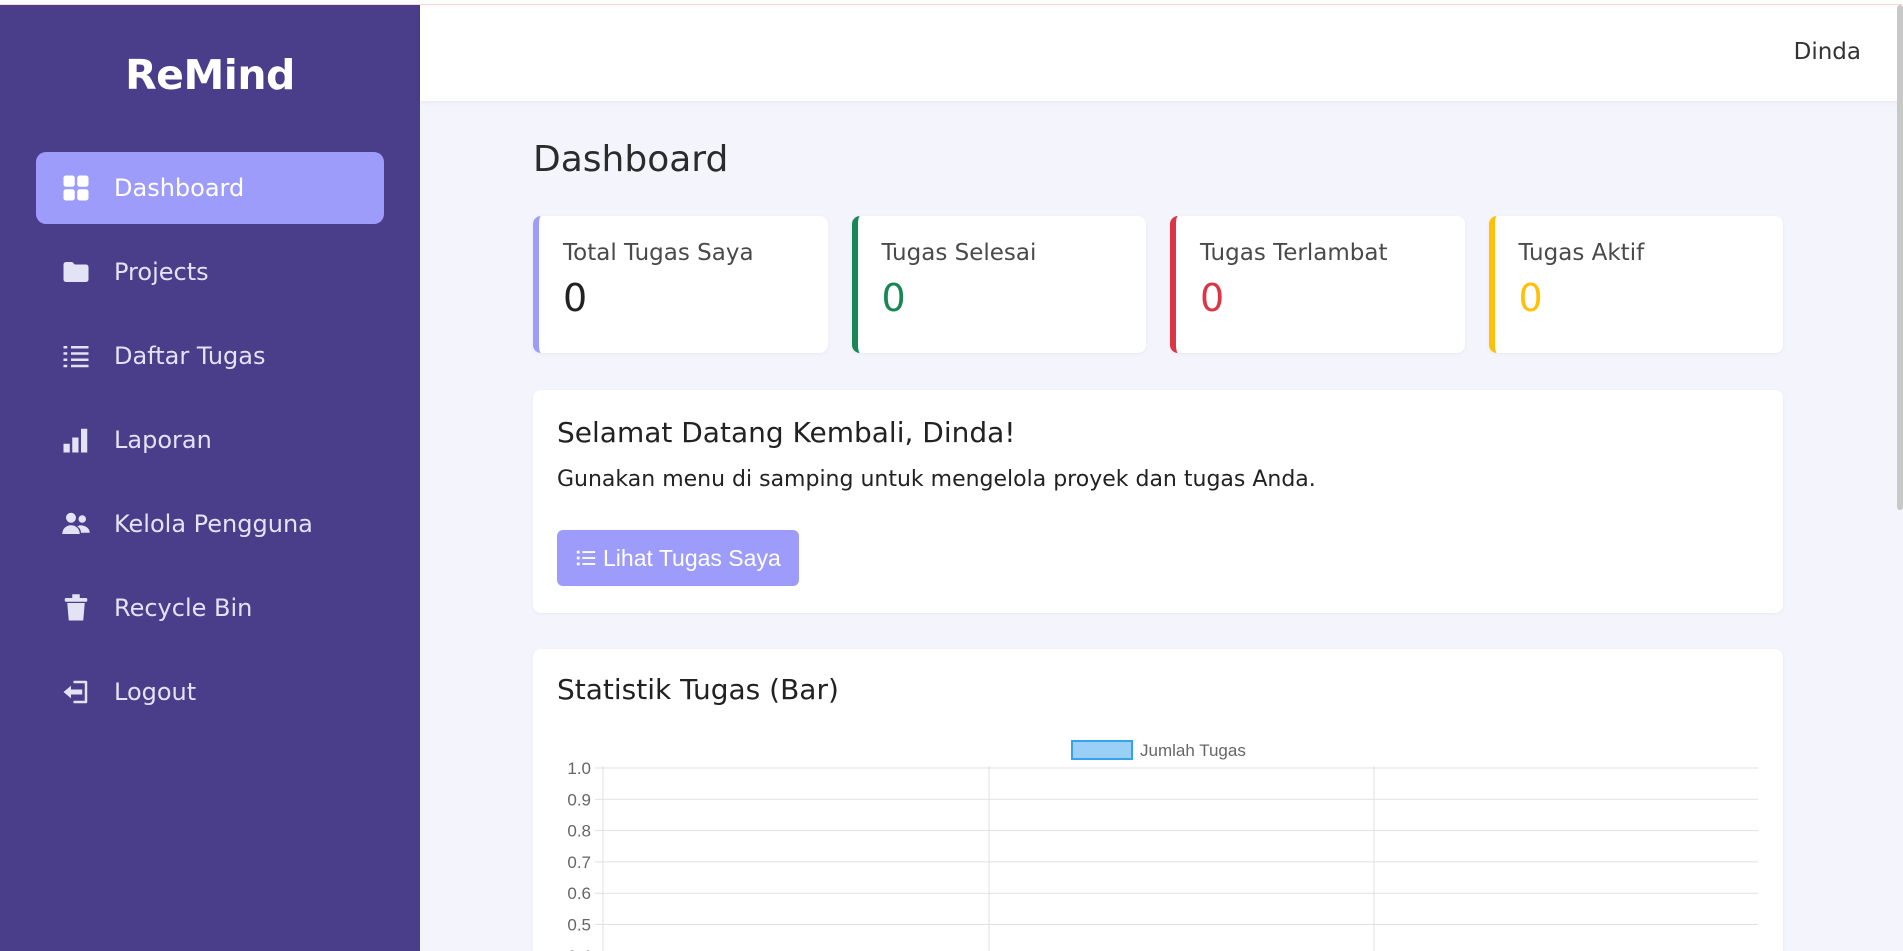  I want to click on sidebar-item-label: Dashboard, so click(179, 188).